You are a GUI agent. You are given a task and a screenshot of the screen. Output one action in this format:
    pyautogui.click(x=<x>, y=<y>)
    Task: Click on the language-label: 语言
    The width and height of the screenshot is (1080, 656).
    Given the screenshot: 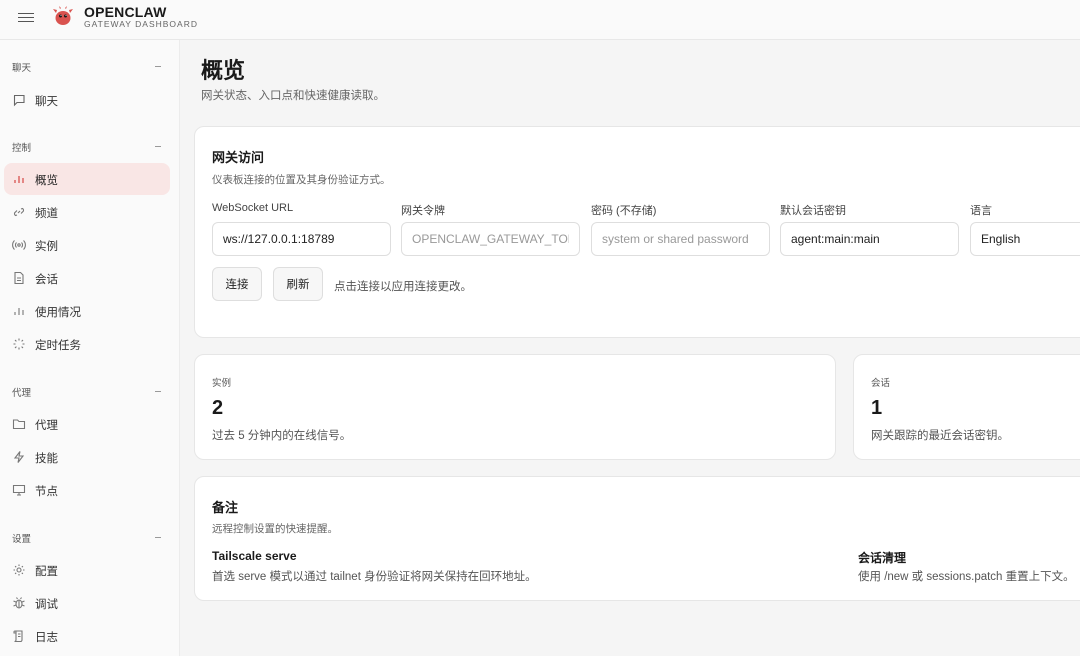 What is the action you would take?
    pyautogui.click(x=981, y=211)
    